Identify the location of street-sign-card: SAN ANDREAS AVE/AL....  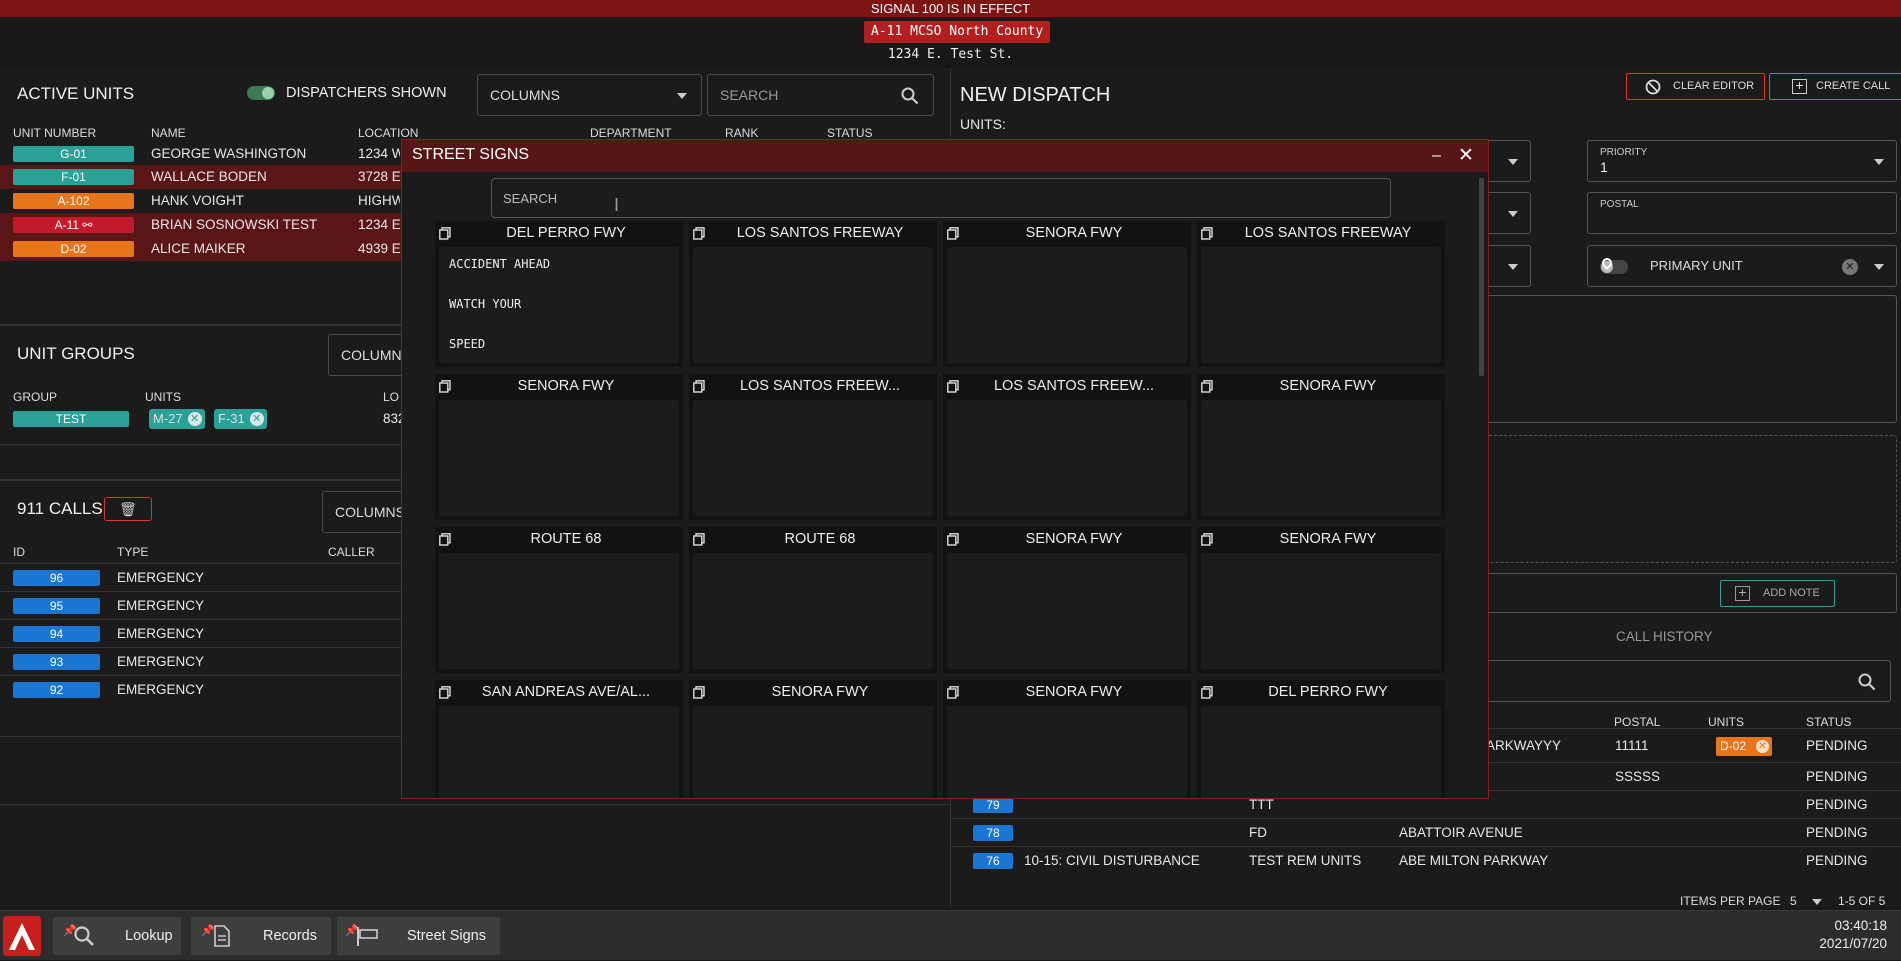
(559, 739).